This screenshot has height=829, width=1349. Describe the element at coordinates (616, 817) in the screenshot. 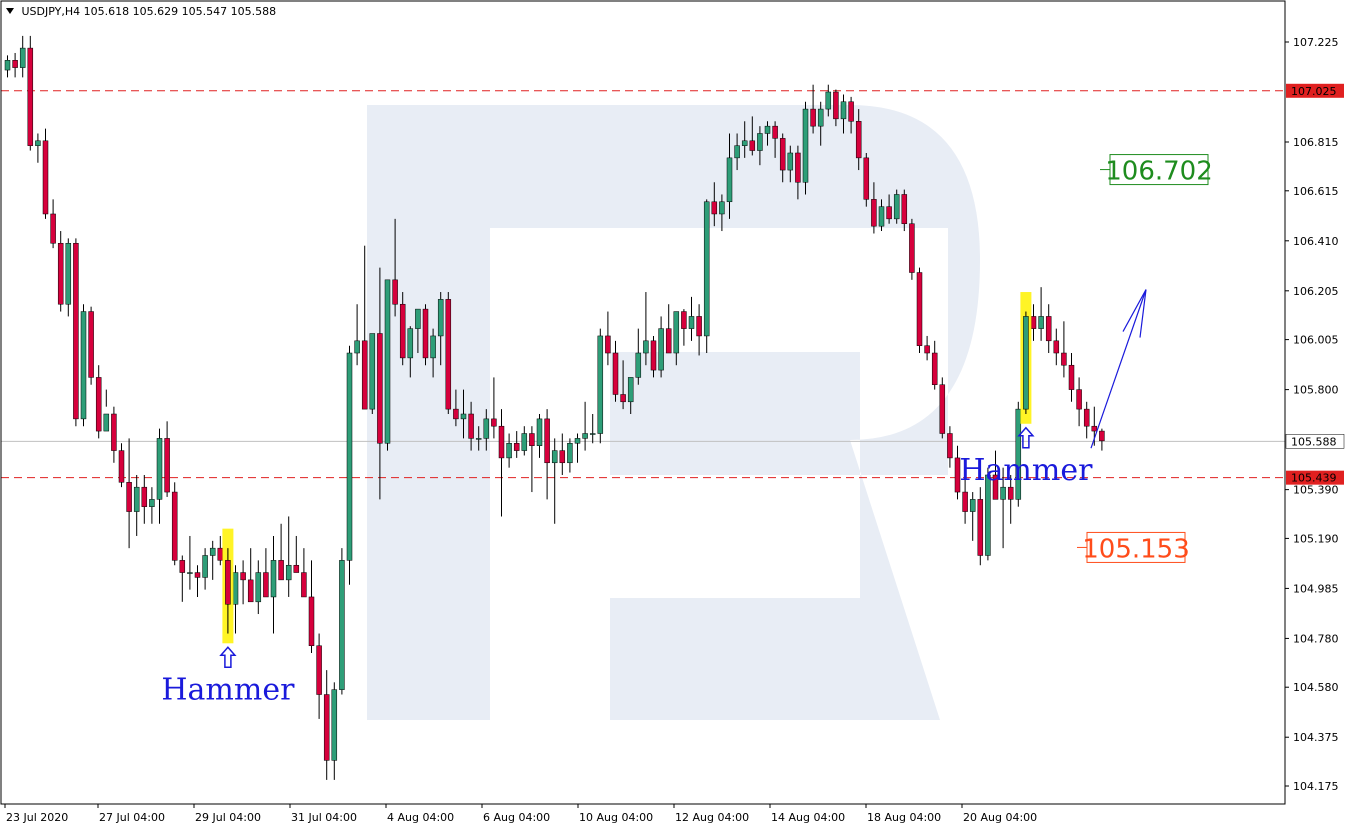

I see `x-tick-label: 10 Aug 04:00` at that location.